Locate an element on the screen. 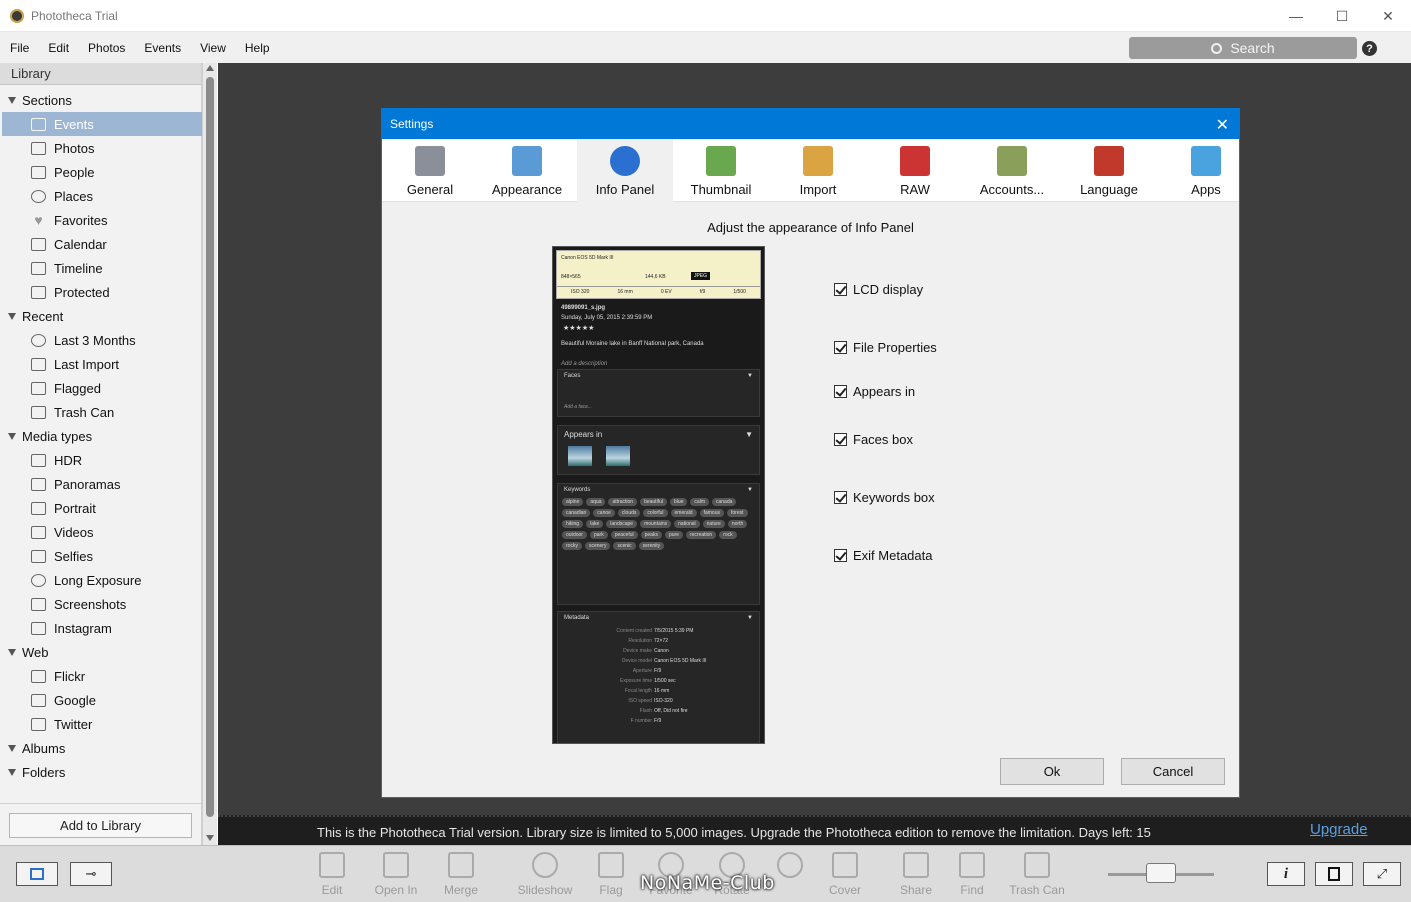  sidebar-item-trash-can: Trash Can is located at coordinates (101, 412).